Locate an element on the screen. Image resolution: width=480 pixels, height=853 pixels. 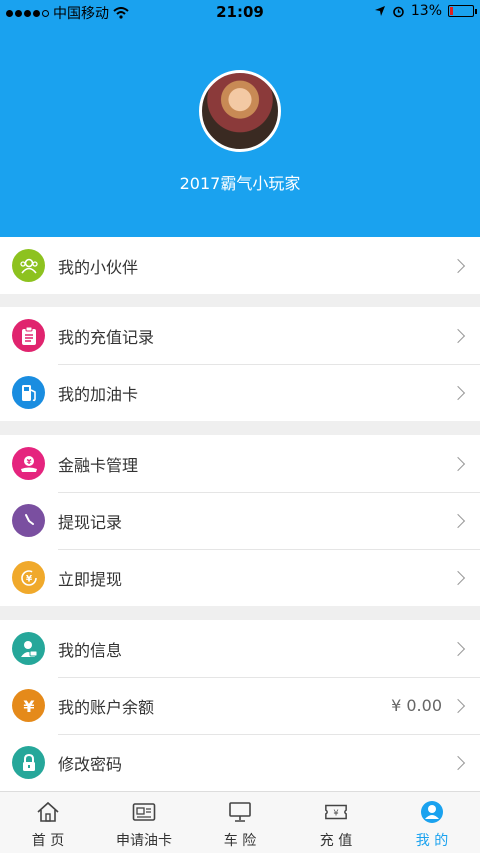
menu-item-label: 立即提现 is located at coordinates (90, 579).